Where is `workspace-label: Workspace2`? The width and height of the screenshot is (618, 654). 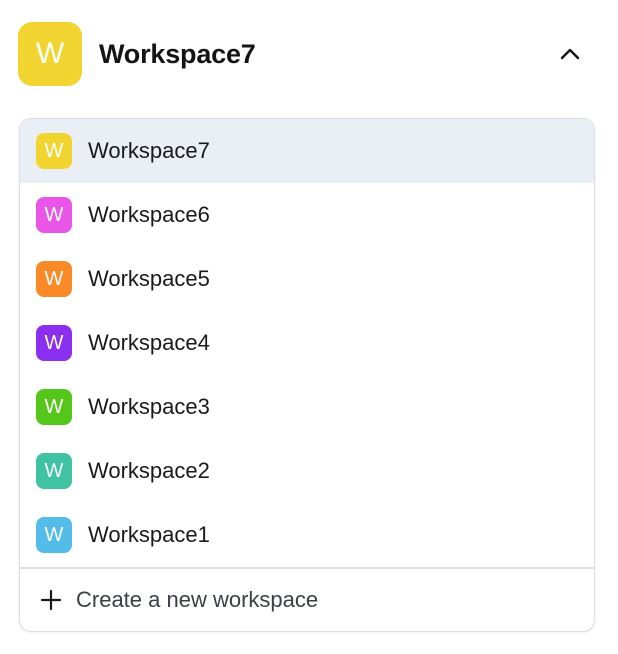 workspace-label: Workspace2 is located at coordinates (149, 470).